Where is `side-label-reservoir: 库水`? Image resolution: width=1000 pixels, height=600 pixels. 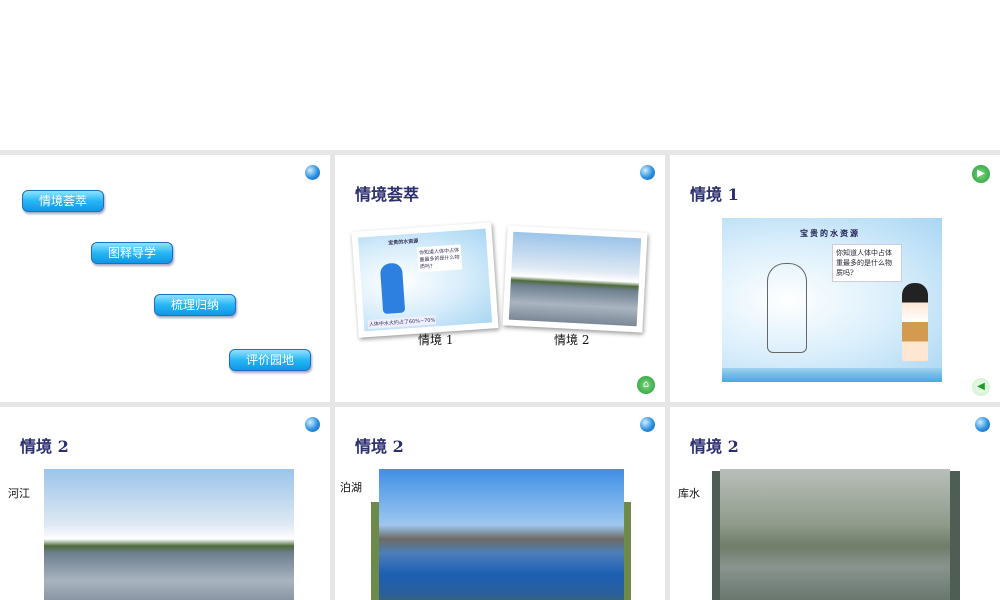 side-label-reservoir: 库水 is located at coordinates (689, 493).